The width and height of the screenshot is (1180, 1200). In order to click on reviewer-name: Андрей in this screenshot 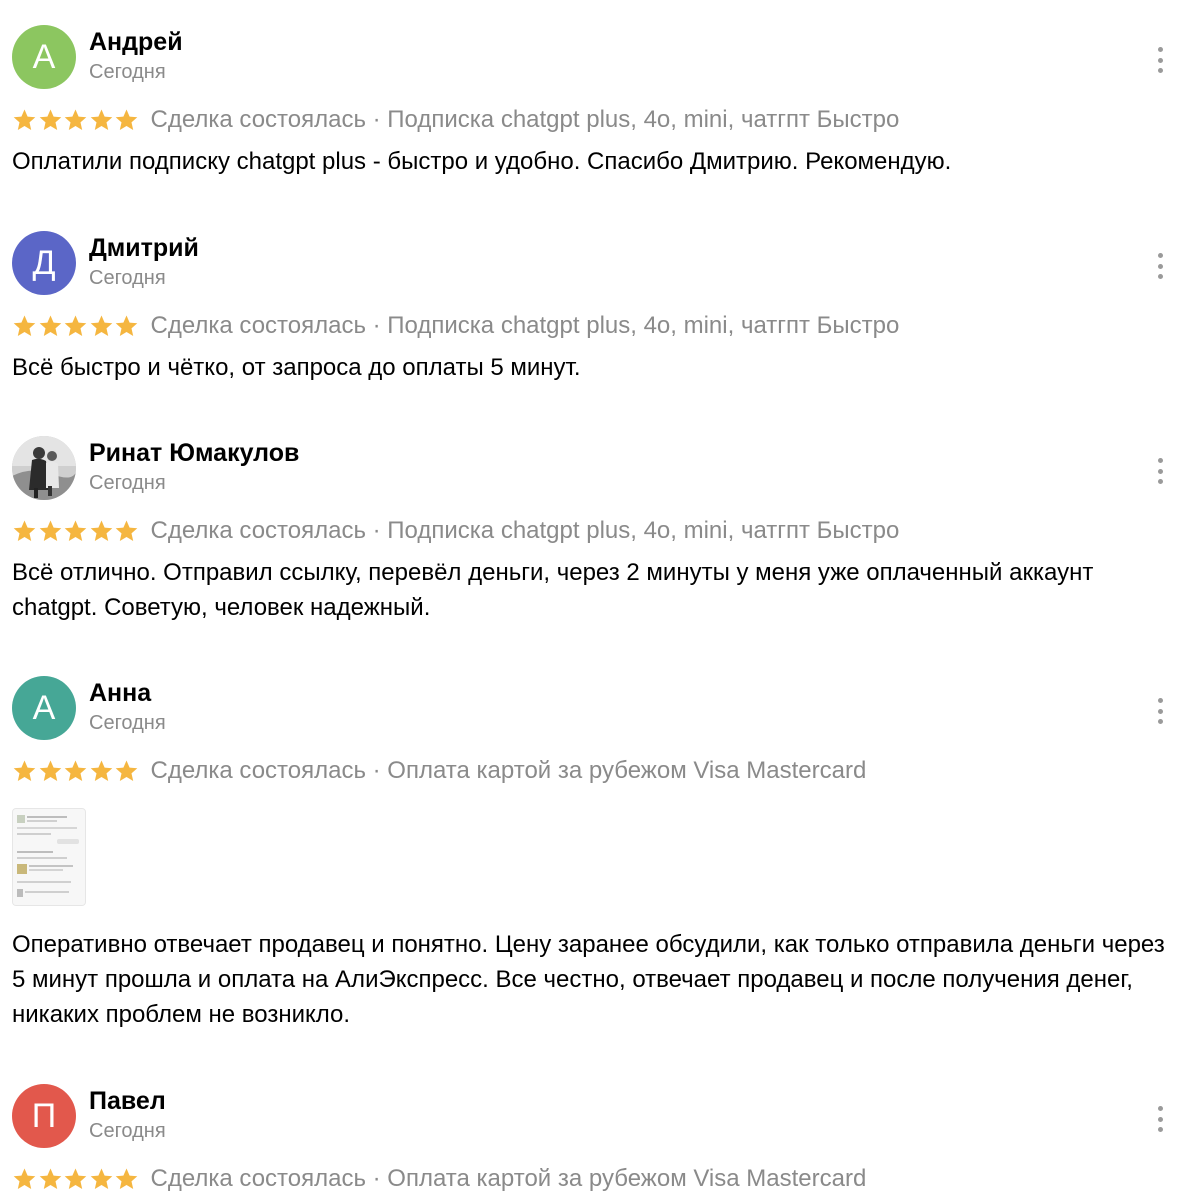, I will do `click(136, 42)`.